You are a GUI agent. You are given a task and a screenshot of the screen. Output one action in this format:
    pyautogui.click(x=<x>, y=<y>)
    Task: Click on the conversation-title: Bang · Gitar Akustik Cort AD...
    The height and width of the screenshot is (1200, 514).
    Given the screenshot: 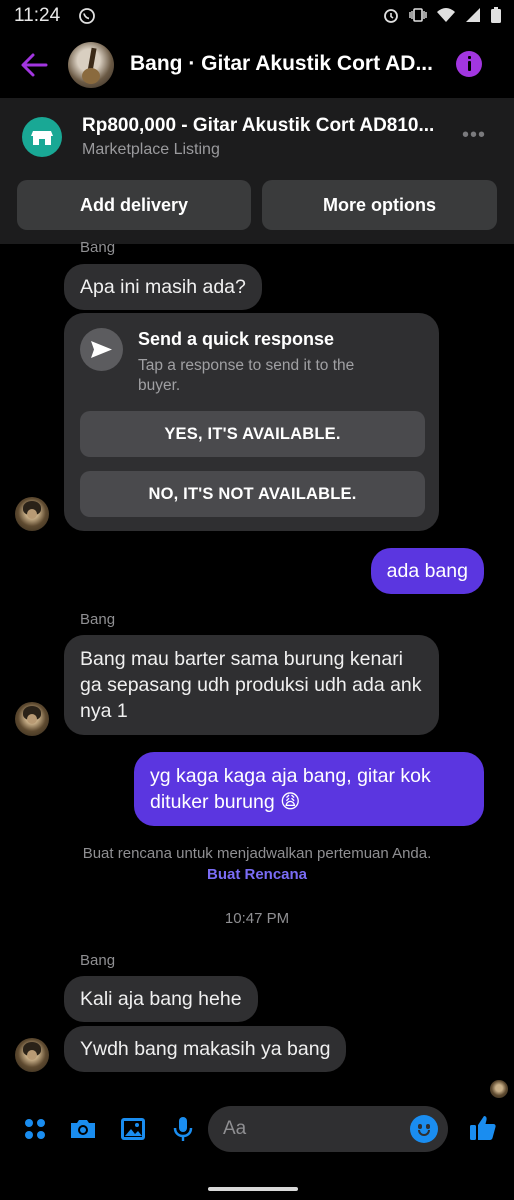 What is the action you would take?
    pyautogui.click(x=281, y=64)
    